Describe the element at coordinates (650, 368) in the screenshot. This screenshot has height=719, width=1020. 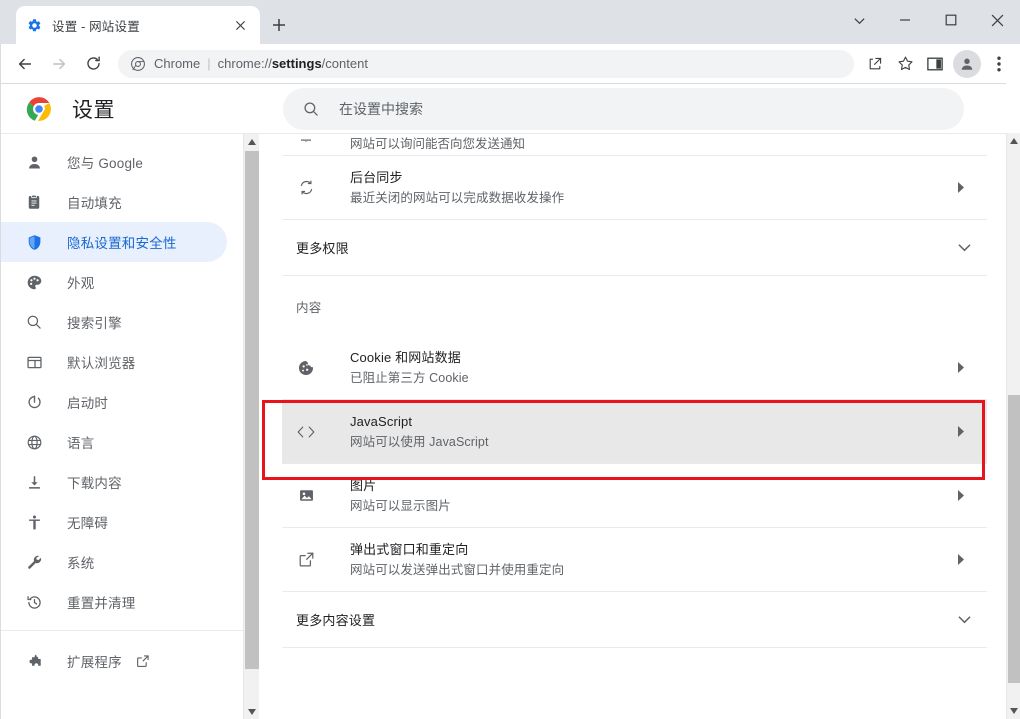
I see `row-text: Cookie 和网站数据 已阻止第三方 Cookie` at that location.